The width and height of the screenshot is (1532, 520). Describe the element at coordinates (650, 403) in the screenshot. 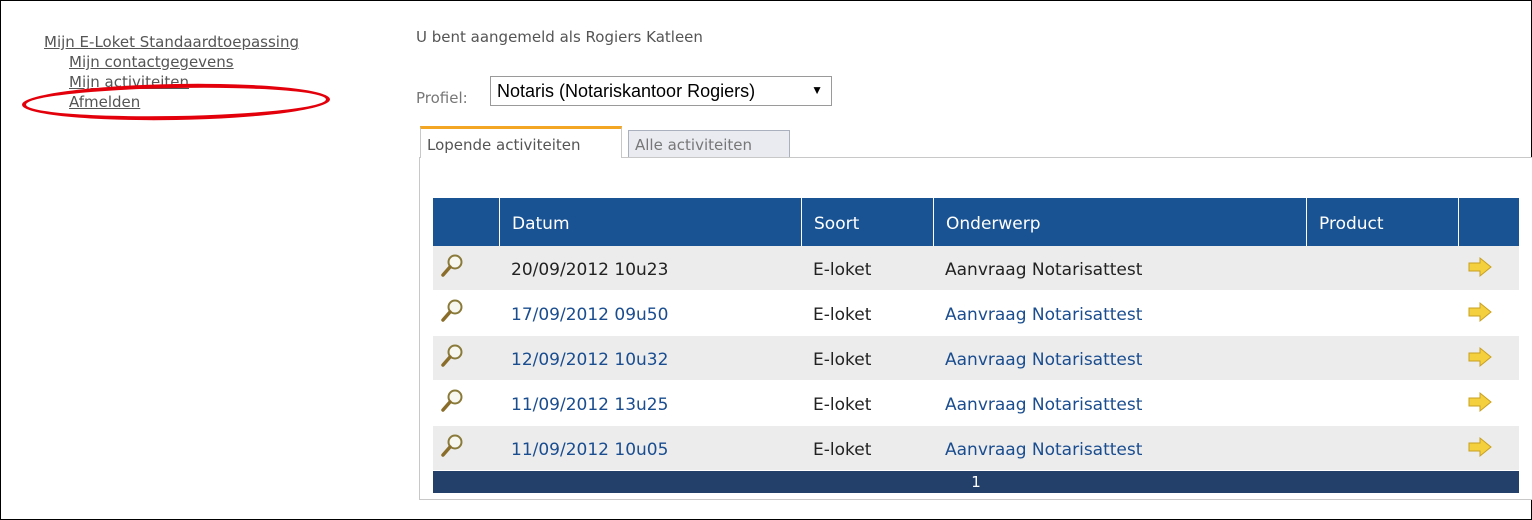

I see `cell-datum: 11/09/2012 13u25` at that location.